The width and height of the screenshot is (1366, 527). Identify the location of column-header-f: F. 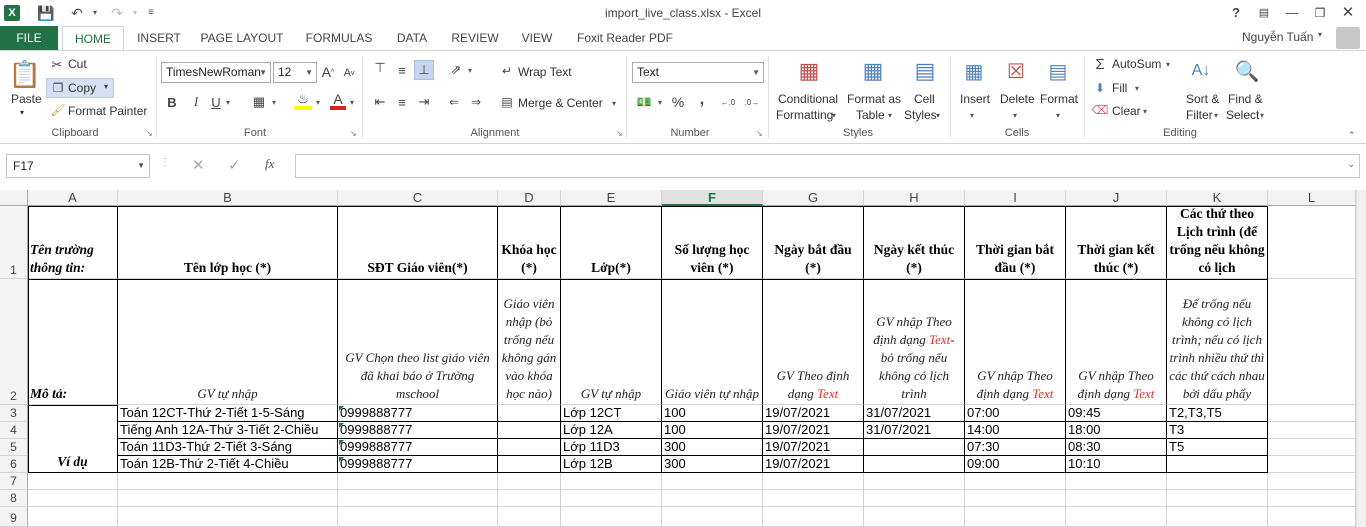
(712, 198).